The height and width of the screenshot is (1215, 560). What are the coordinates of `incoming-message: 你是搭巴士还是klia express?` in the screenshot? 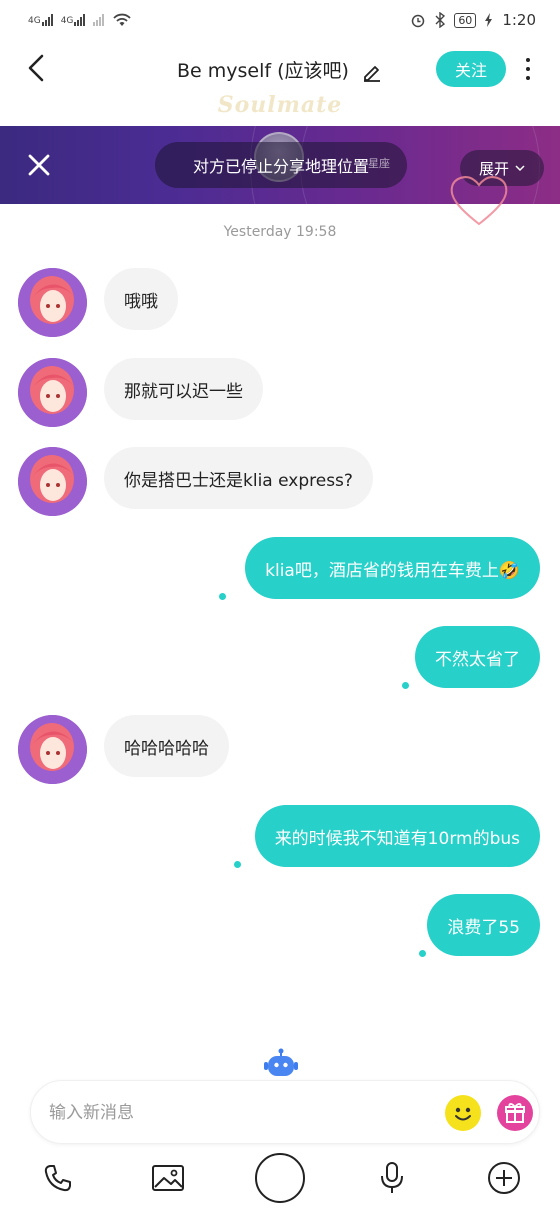 It's located at (238, 478).